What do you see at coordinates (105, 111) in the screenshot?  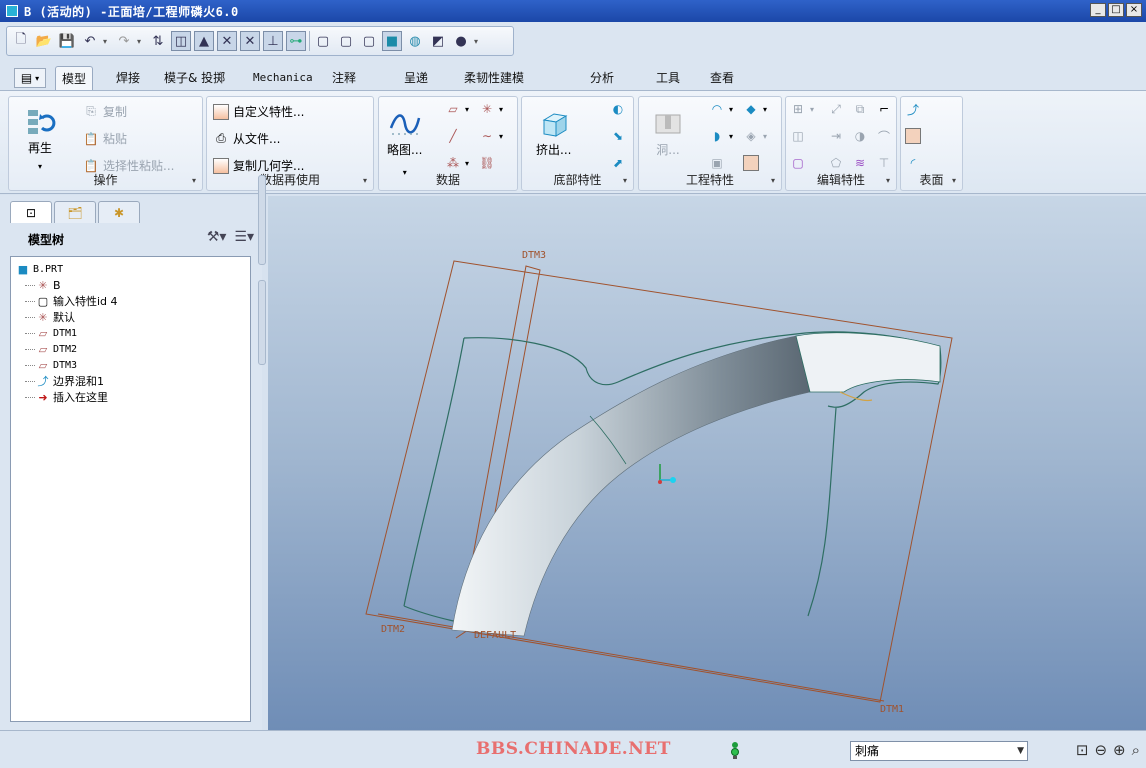 I see `copy-button: ⎘ 复制` at bounding box center [105, 111].